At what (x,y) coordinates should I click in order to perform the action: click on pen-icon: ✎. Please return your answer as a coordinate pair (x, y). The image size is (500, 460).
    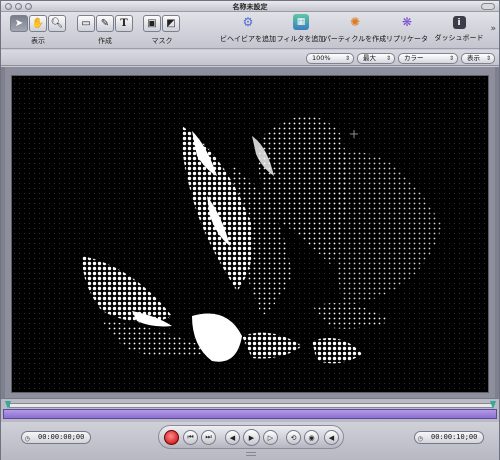
    Looking at the image, I should click on (105, 23).